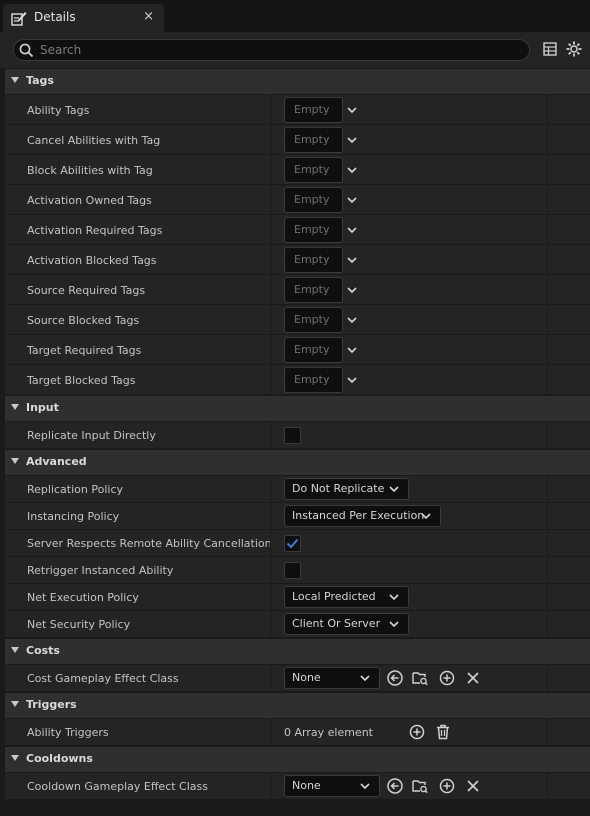 The width and height of the screenshot is (590, 816). What do you see at coordinates (51, 704) in the screenshot?
I see `section-title: Triggers` at bounding box center [51, 704].